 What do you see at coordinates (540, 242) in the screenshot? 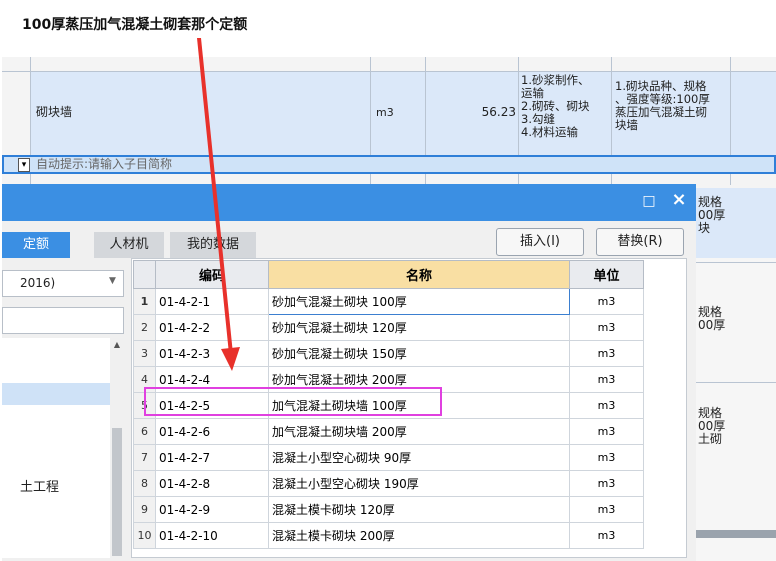
I see `insert-button: 插入(I)` at bounding box center [540, 242].